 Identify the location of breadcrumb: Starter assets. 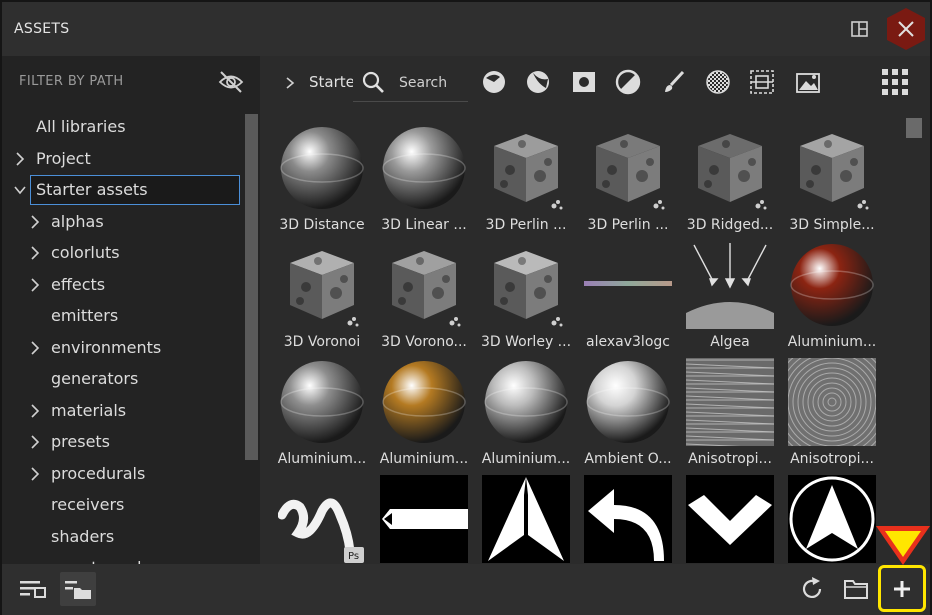
(331, 82).